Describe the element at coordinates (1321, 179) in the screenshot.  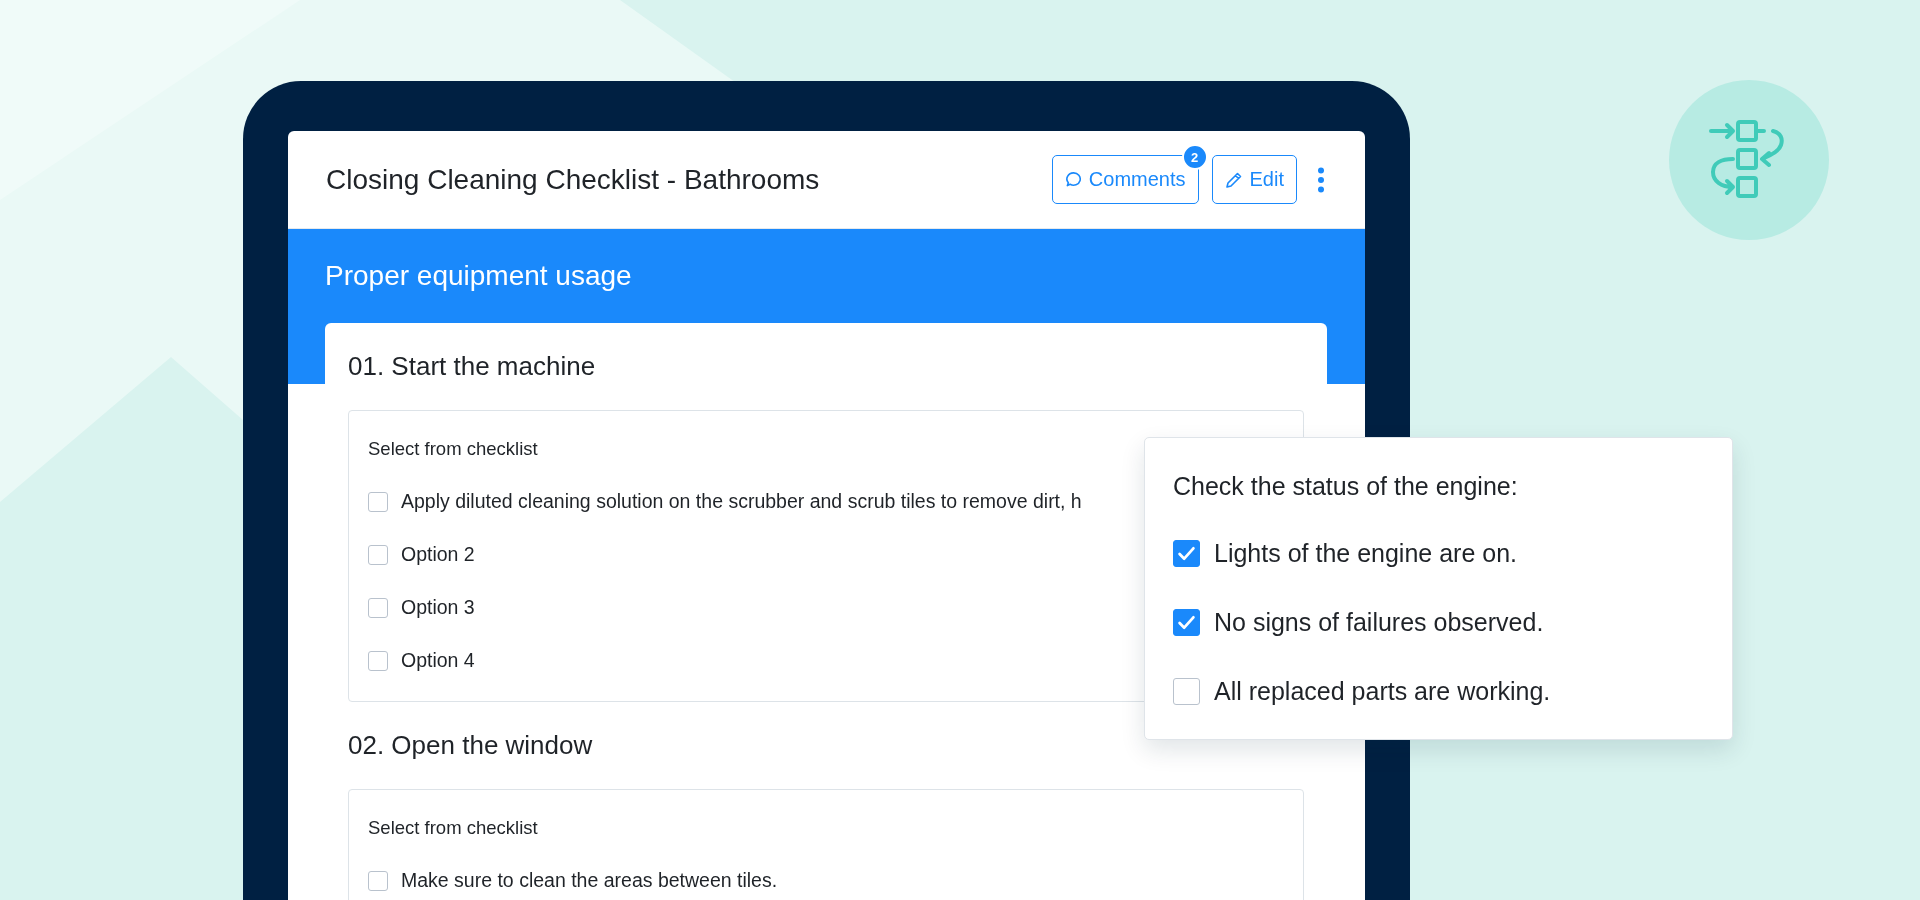
I see `more-menu-icon` at that location.